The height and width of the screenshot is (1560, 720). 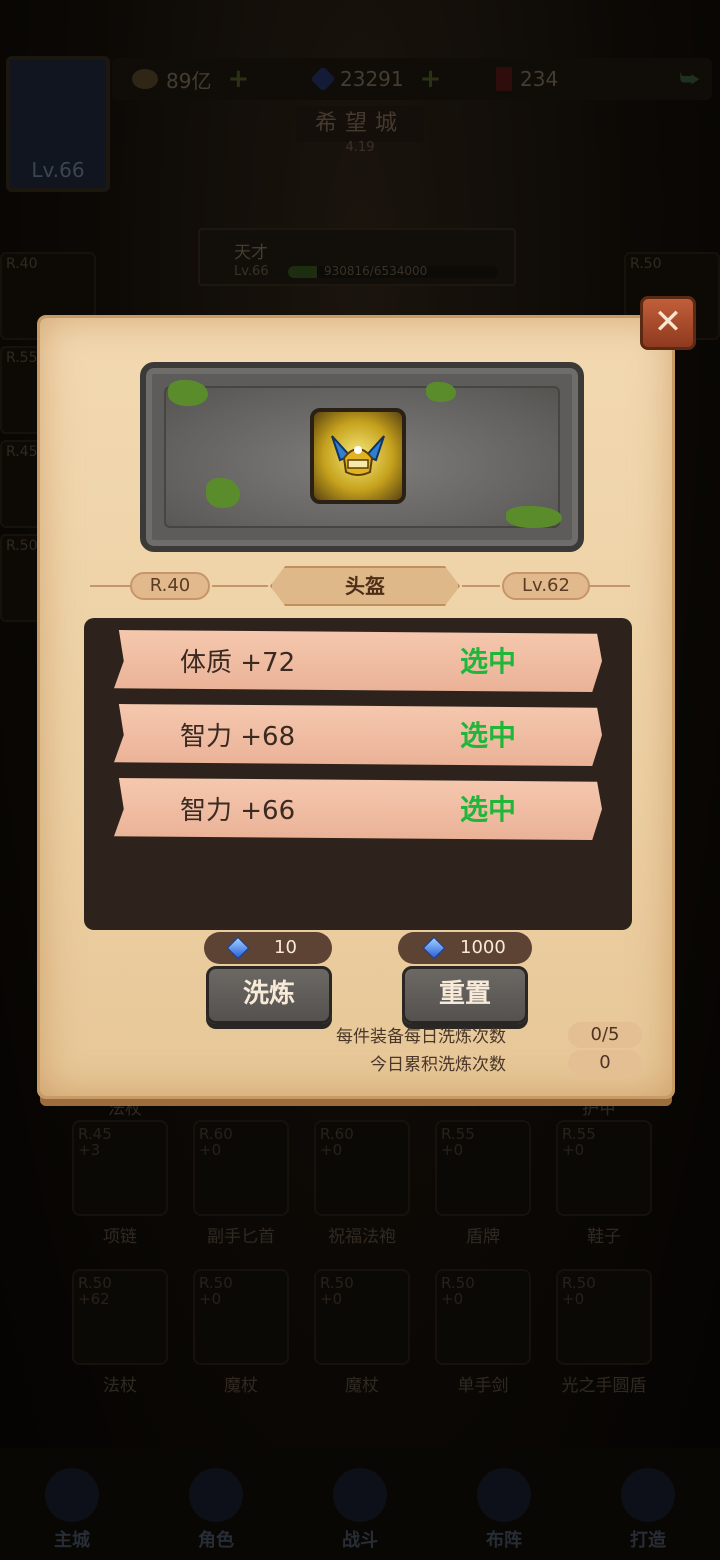 I want to click on equipment-slot-name: 头盔, so click(x=365, y=586).